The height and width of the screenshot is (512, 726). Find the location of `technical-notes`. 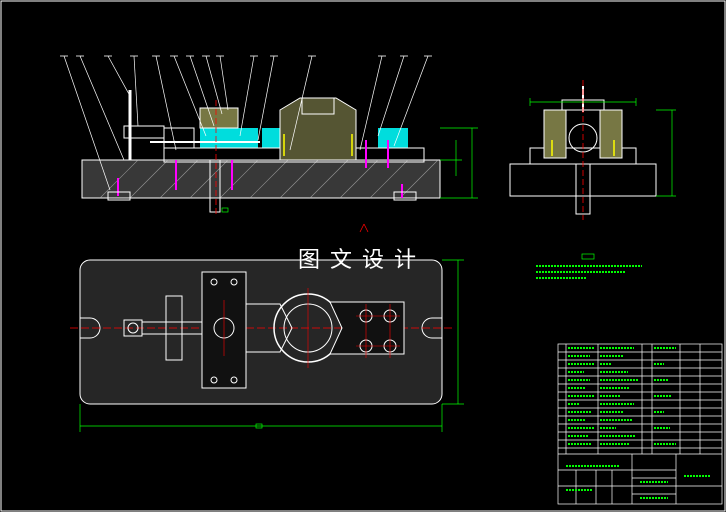

technical-notes is located at coordinates (589, 266).